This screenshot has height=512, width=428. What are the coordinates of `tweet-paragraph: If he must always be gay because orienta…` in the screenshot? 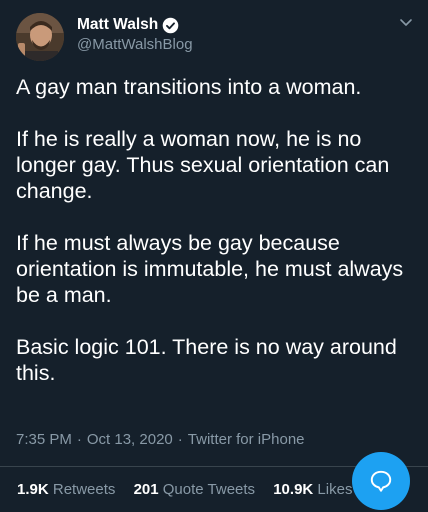 It's located at (210, 269).